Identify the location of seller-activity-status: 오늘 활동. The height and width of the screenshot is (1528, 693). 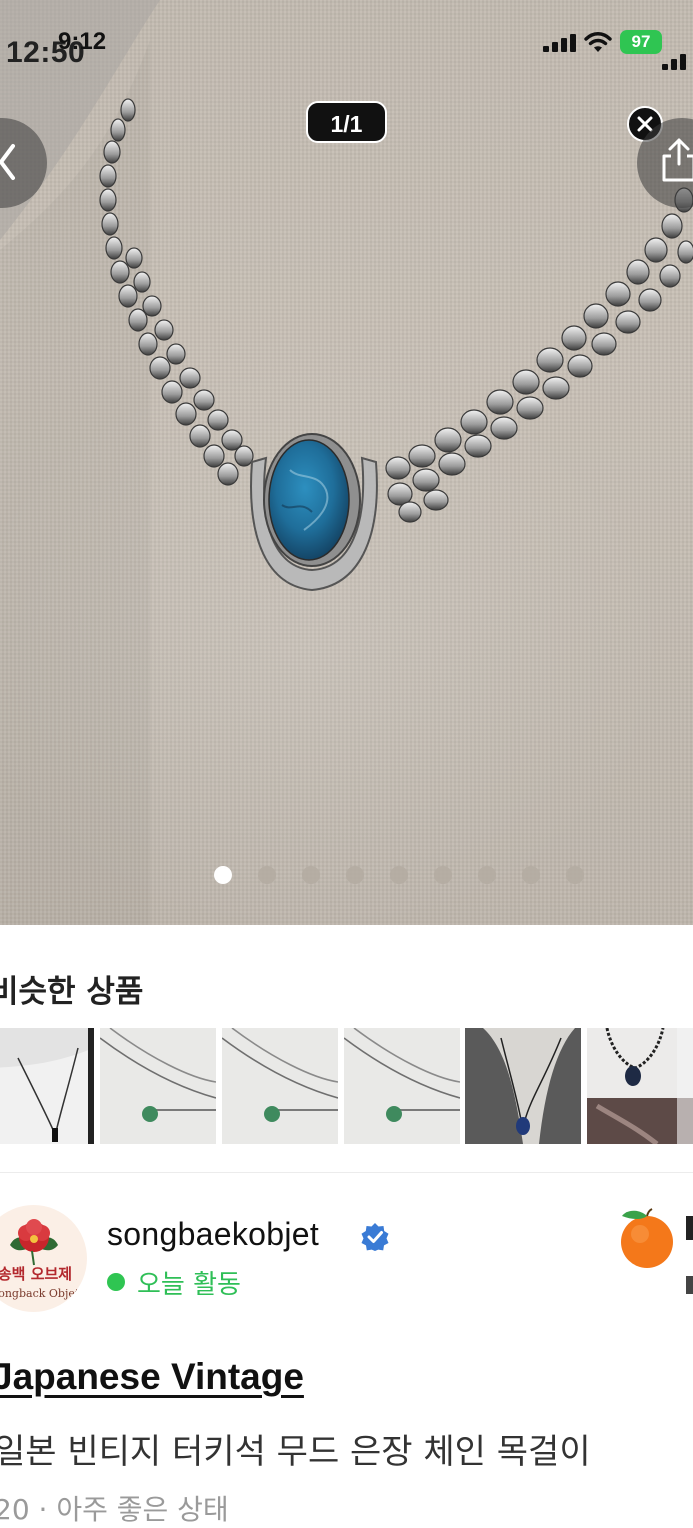
(189, 1285).